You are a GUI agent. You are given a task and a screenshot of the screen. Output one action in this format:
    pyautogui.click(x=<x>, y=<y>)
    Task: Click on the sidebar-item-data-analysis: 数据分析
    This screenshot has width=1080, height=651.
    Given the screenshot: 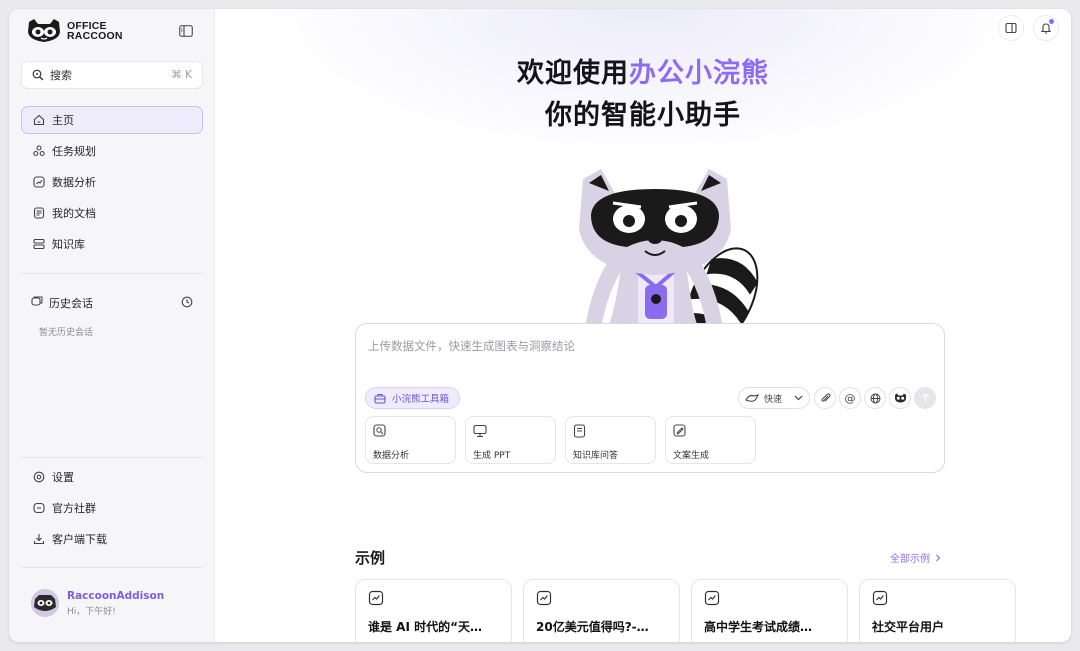 What is the action you would take?
    pyautogui.click(x=112, y=182)
    